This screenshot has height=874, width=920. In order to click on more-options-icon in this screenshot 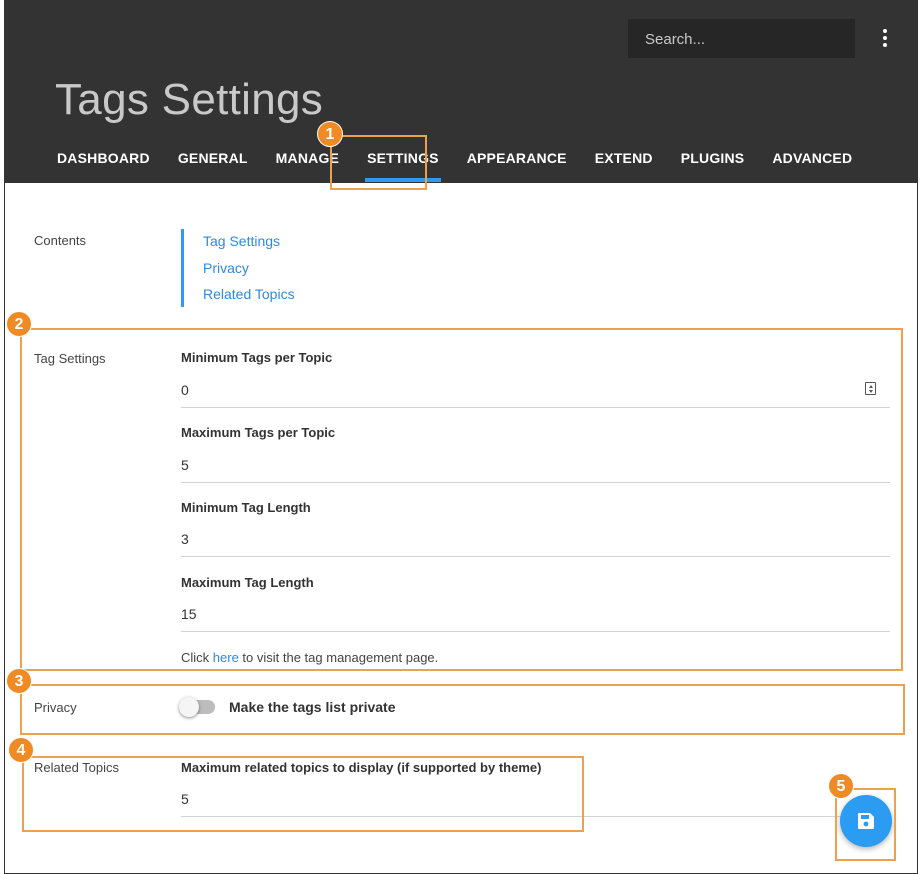, I will do `click(885, 39)`.